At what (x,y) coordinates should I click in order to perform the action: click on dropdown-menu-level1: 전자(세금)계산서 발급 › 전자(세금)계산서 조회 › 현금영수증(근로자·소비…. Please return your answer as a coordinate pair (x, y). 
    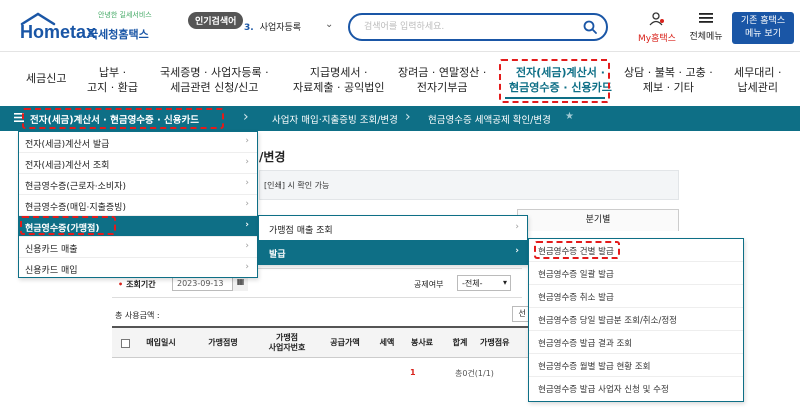
    Looking at the image, I should click on (138, 204).